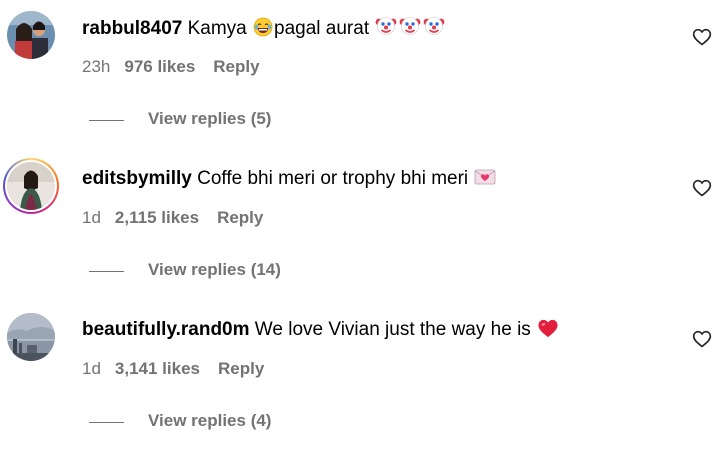 Image resolution: width=724 pixels, height=453 pixels. Describe the element at coordinates (209, 421) in the screenshot. I see `view-replies-button: View replies (4)` at that location.